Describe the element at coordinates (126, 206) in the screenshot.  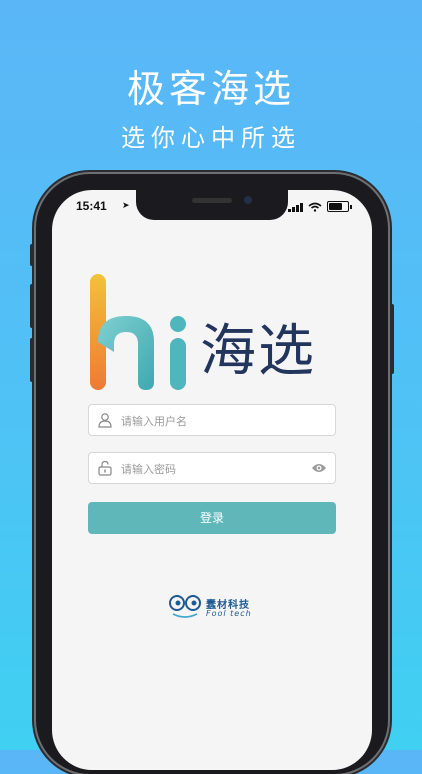
I see `location-arrow-icon: ➤` at that location.